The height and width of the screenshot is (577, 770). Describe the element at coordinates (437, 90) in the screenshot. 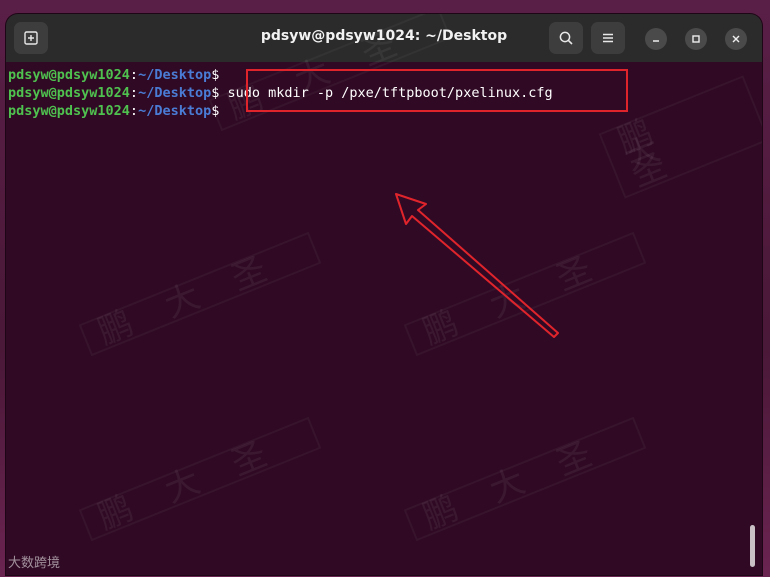

I see `annotation-highlight-box` at that location.